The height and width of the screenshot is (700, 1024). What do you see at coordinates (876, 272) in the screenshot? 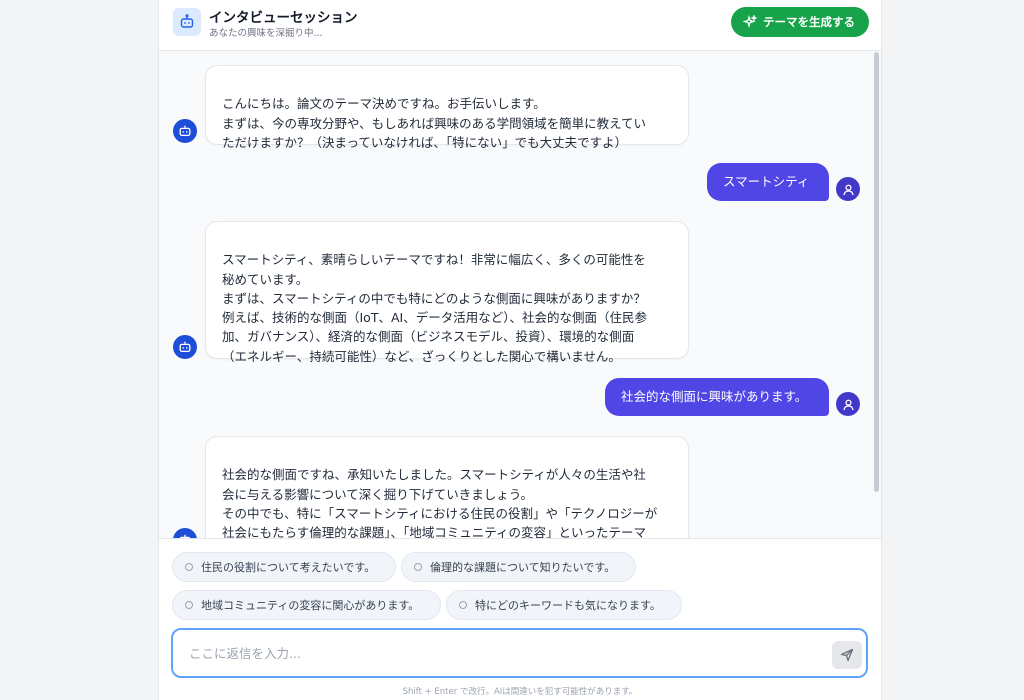
I see `chat-scrollbar` at bounding box center [876, 272].